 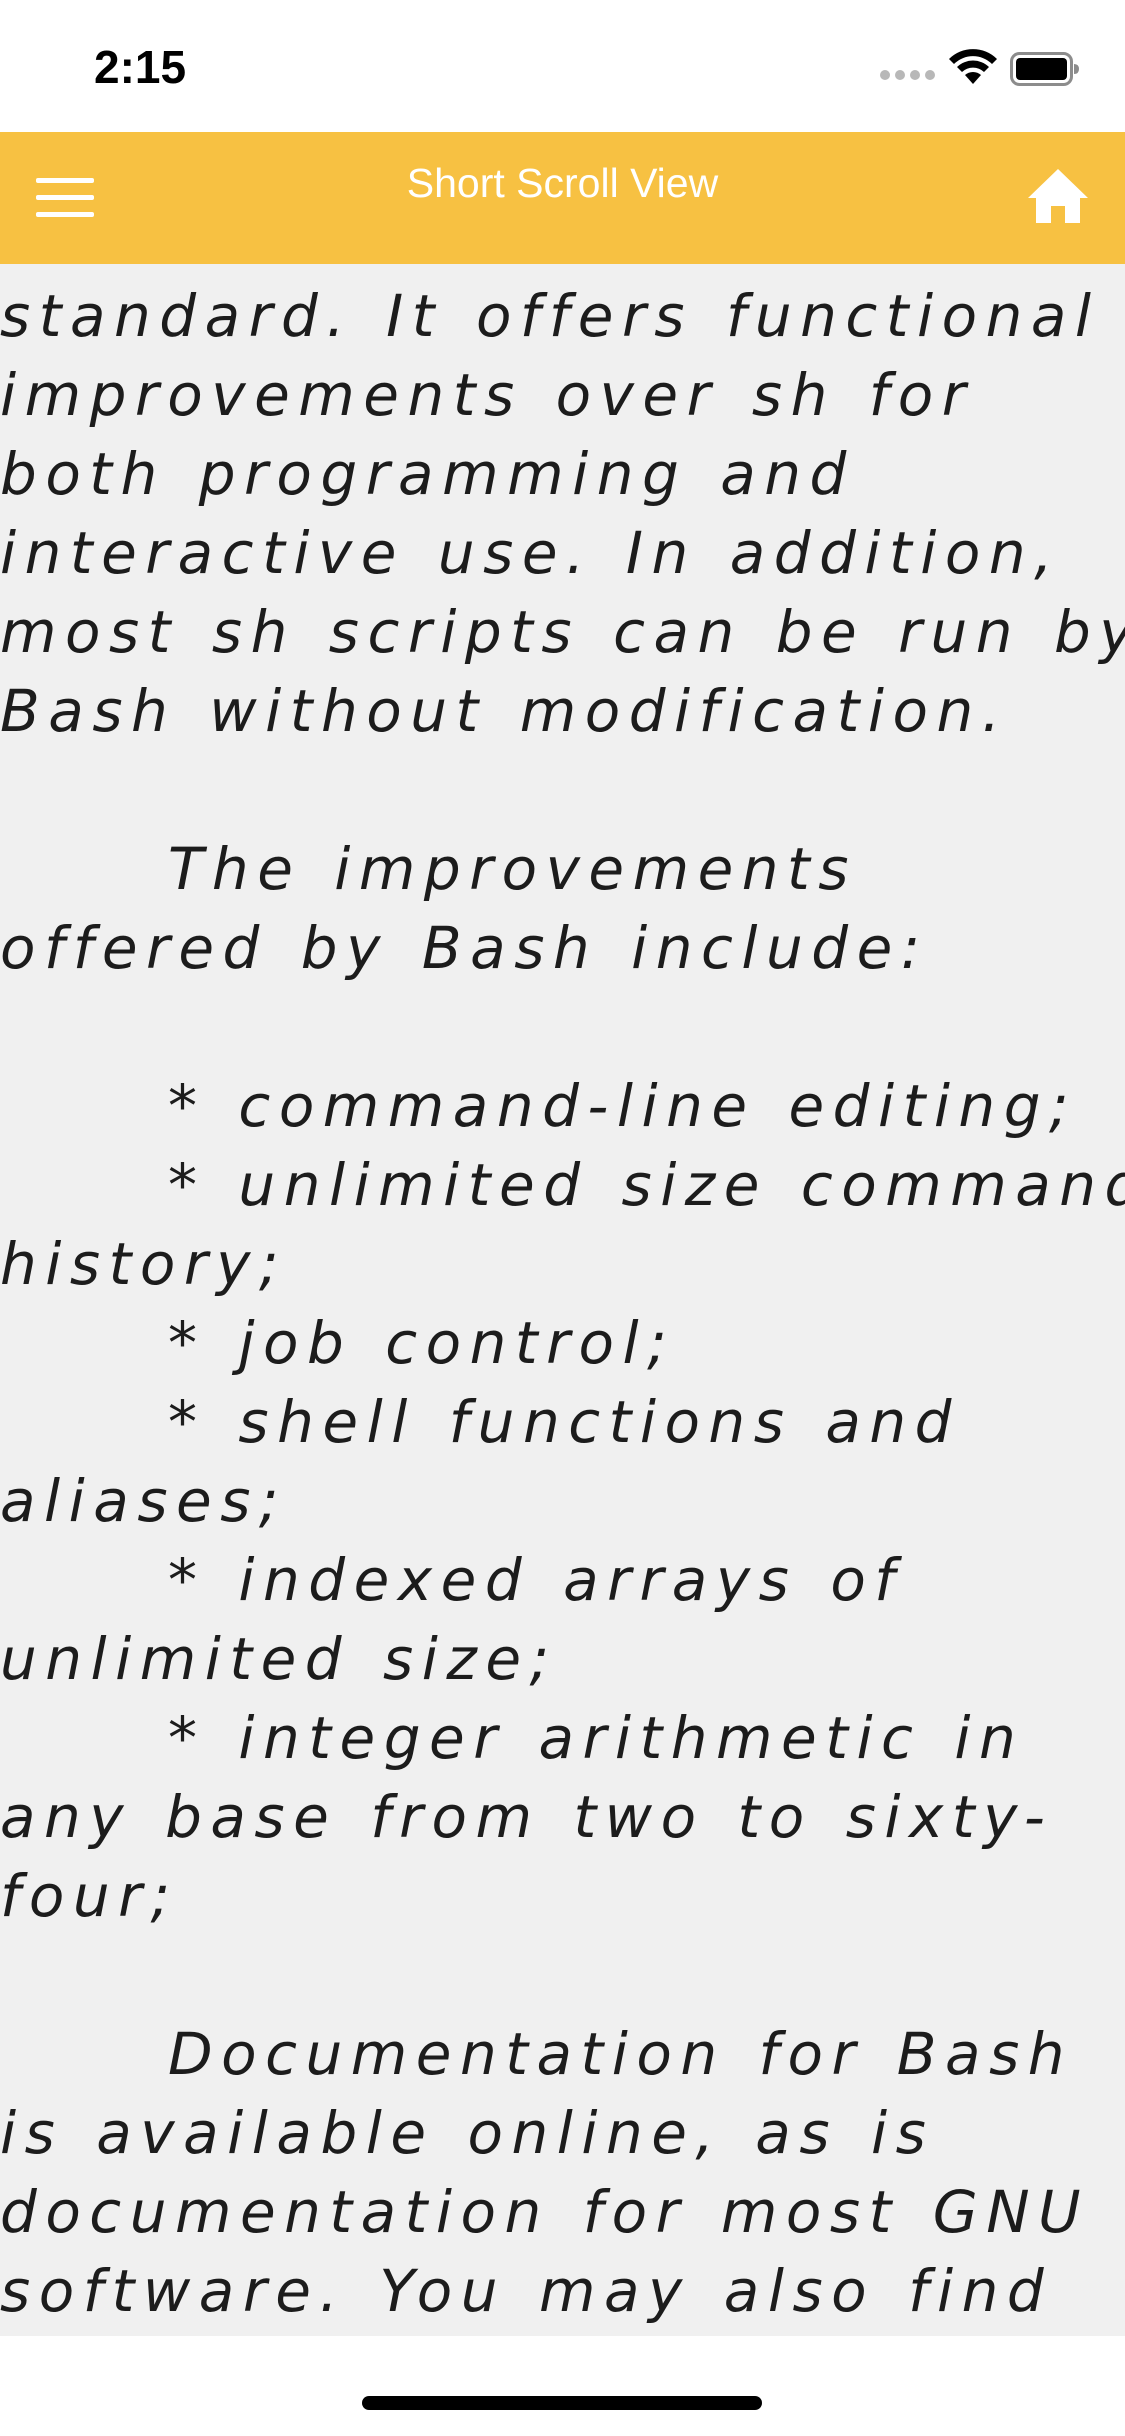 I want to click on home-icon, so click(x=1058, y=196).